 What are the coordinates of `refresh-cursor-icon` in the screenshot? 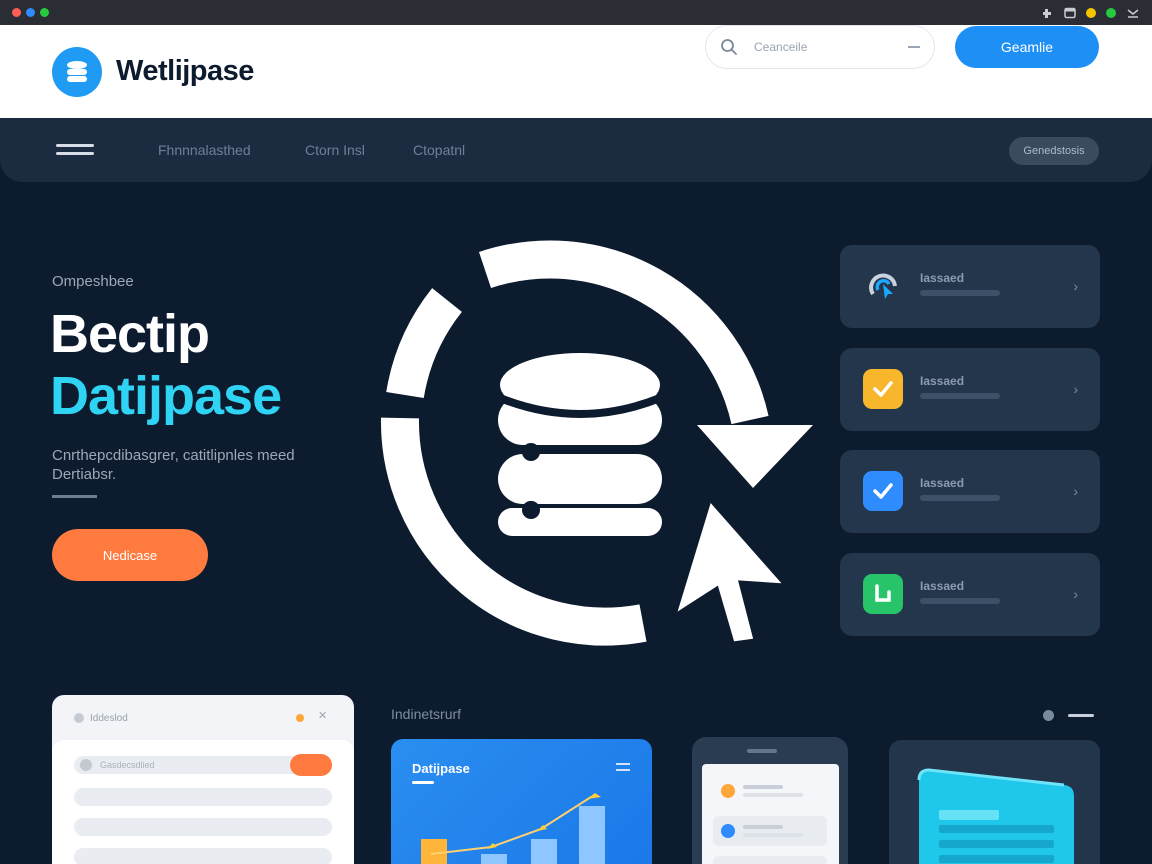 It's located at (883, 286).